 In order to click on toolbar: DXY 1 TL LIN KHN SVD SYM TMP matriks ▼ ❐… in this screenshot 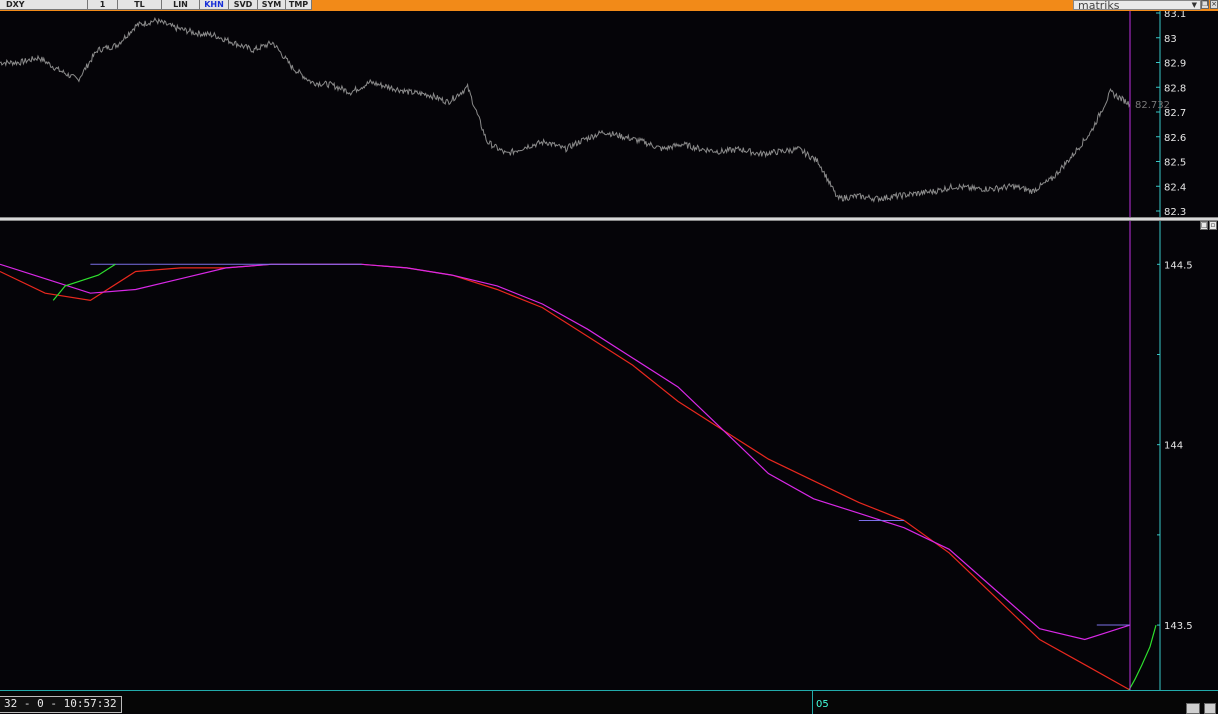, I will do `click(609, 5)`.